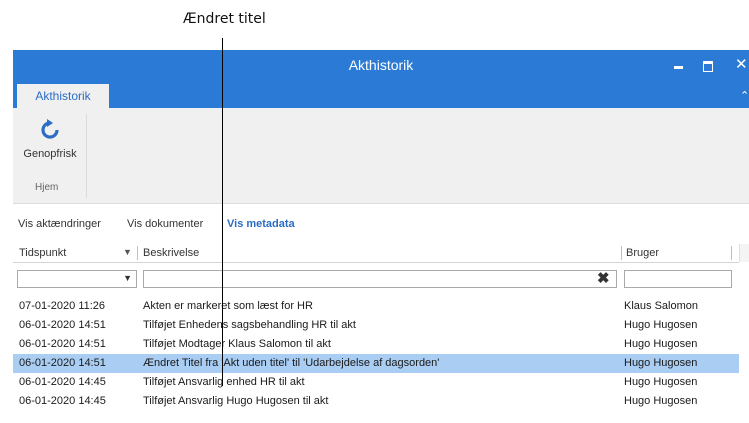  I want to click on cell-description: Tilføjet Modtager Klaus Salomon til akt, so click(237, 344).